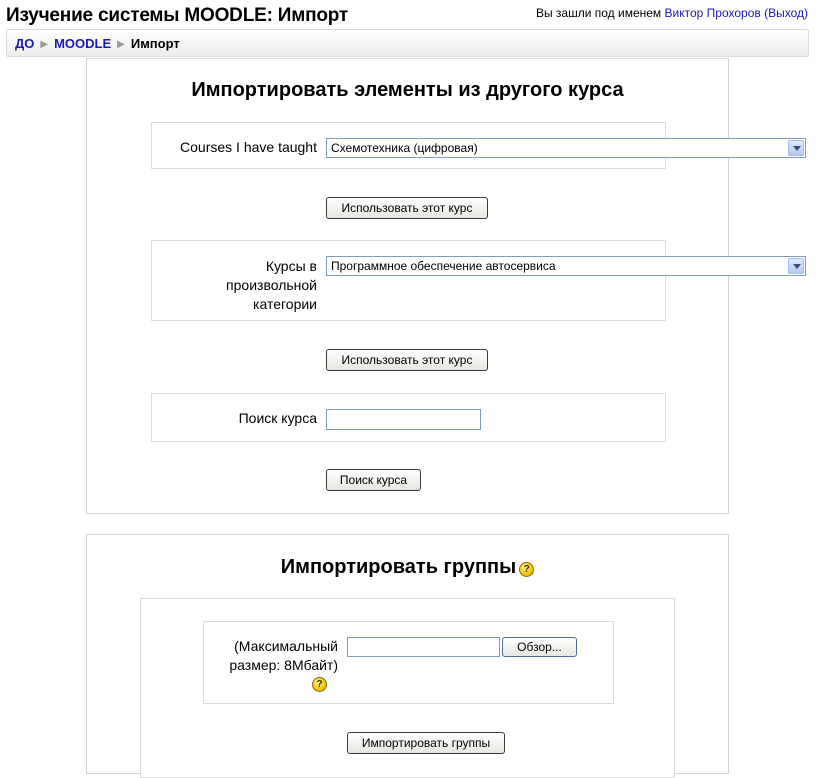 This screenshot has height=778, width=816. I want to click on taught-courses-label: Courses I have taught, so click(248, 147).